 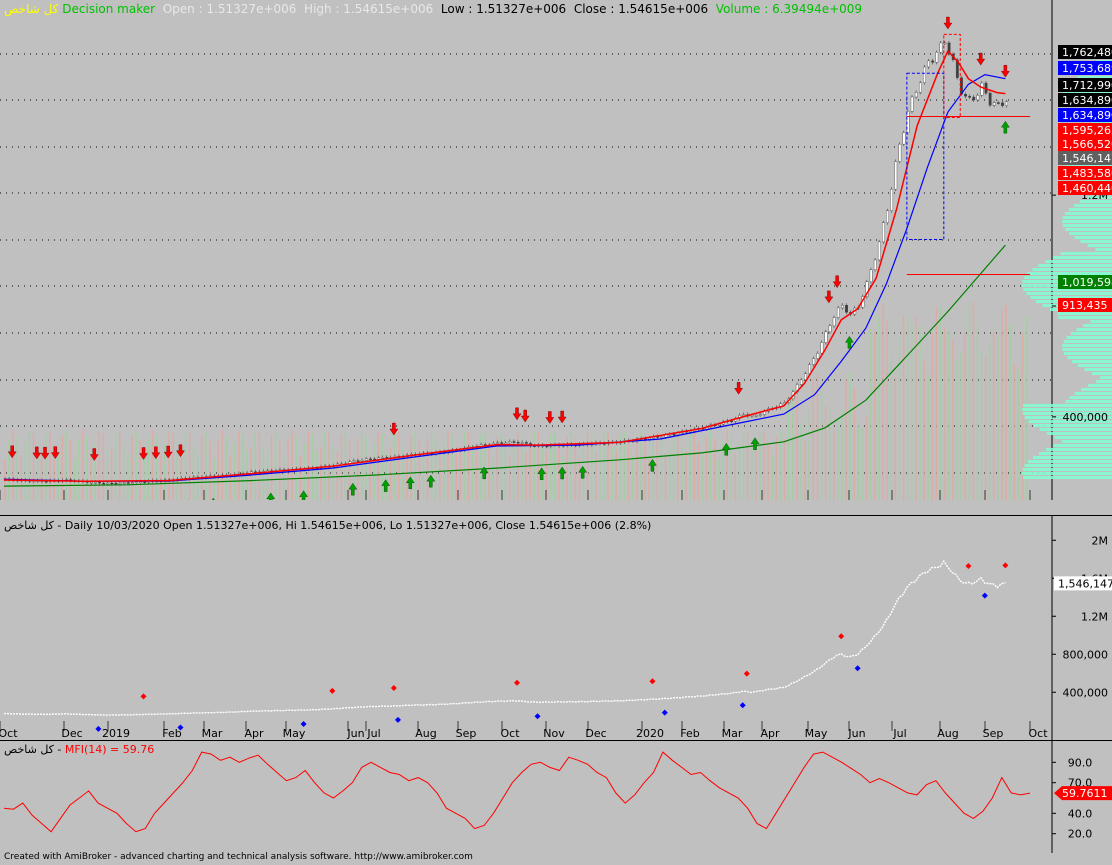 I want to click on low-readout: Low : 1.51327e+006, so click(x=503, y=9).